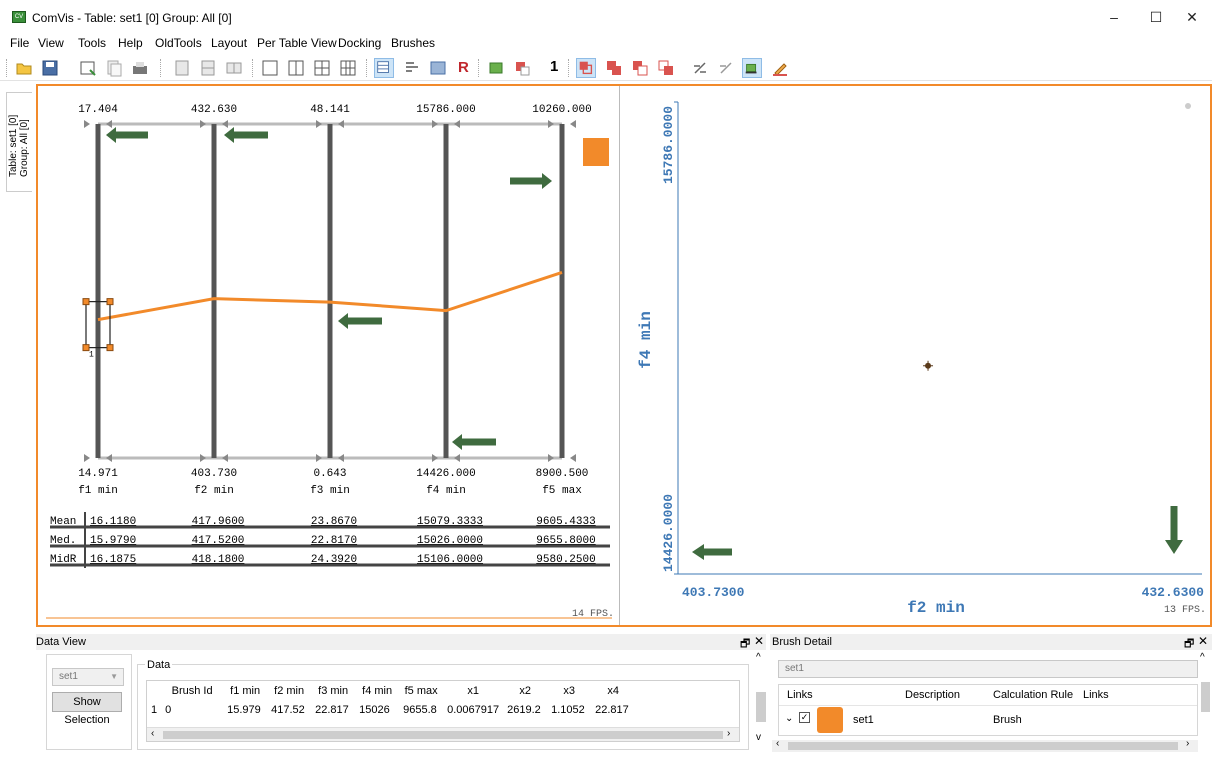 Image resolution: width=1212 pixels, height=769 pixels. I want to click on brush-color-icon, so click(780, 68).